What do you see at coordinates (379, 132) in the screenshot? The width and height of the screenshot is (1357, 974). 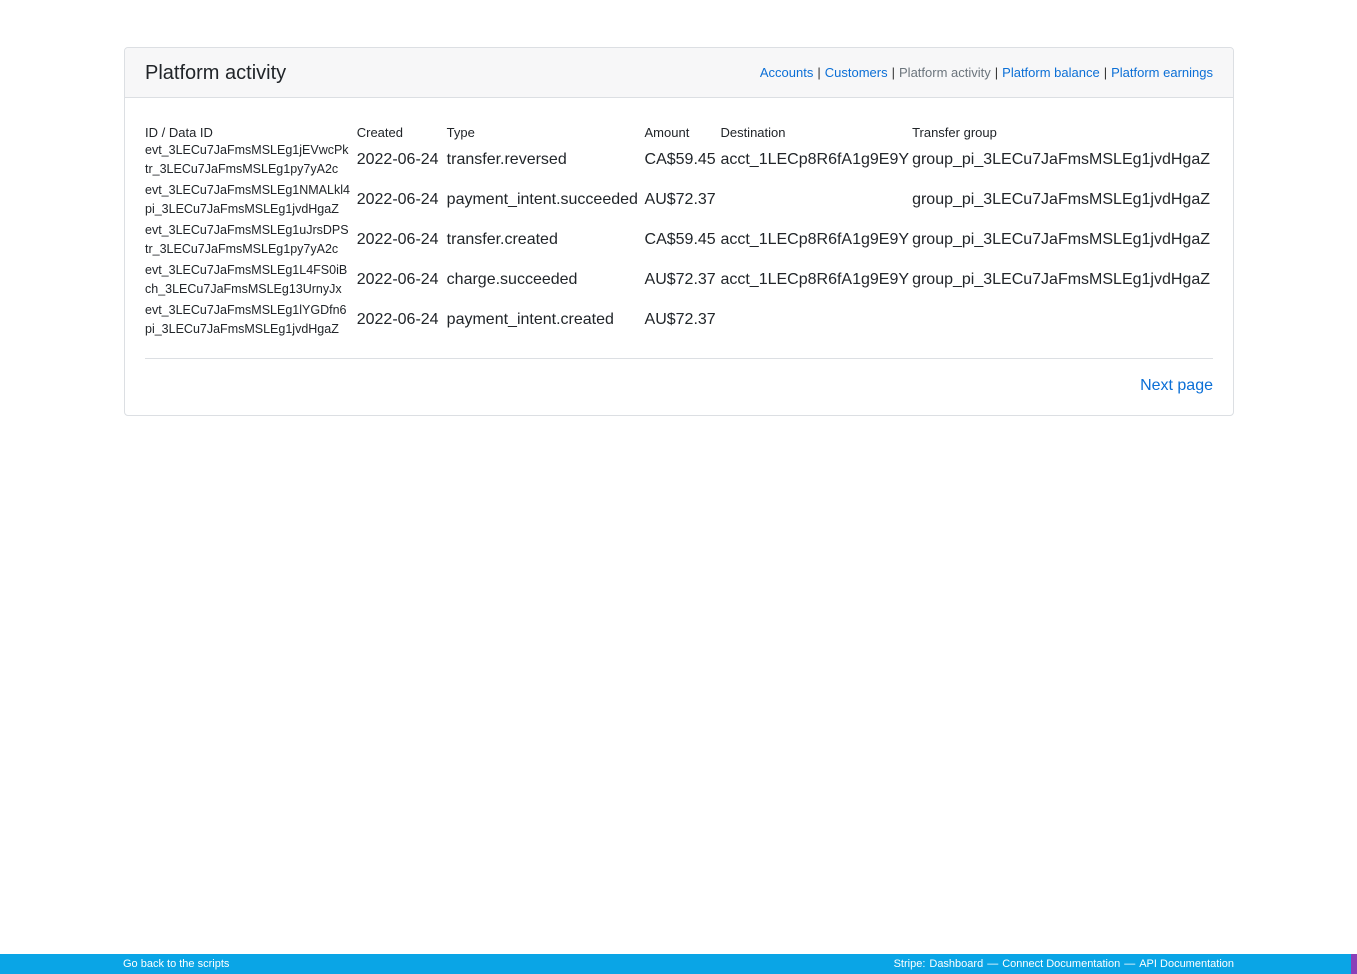 I see `column-header-created: Created` at bounding box center [379, 132].